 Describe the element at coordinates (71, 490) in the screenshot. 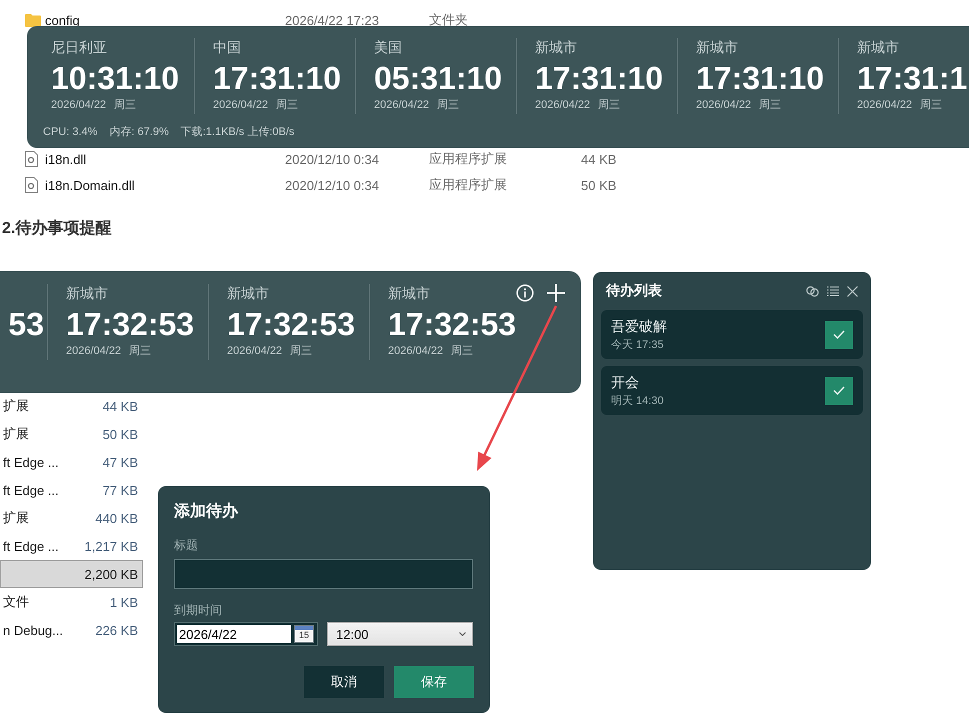

I see `file-row: ft Edge ... 77 KB` at that location.